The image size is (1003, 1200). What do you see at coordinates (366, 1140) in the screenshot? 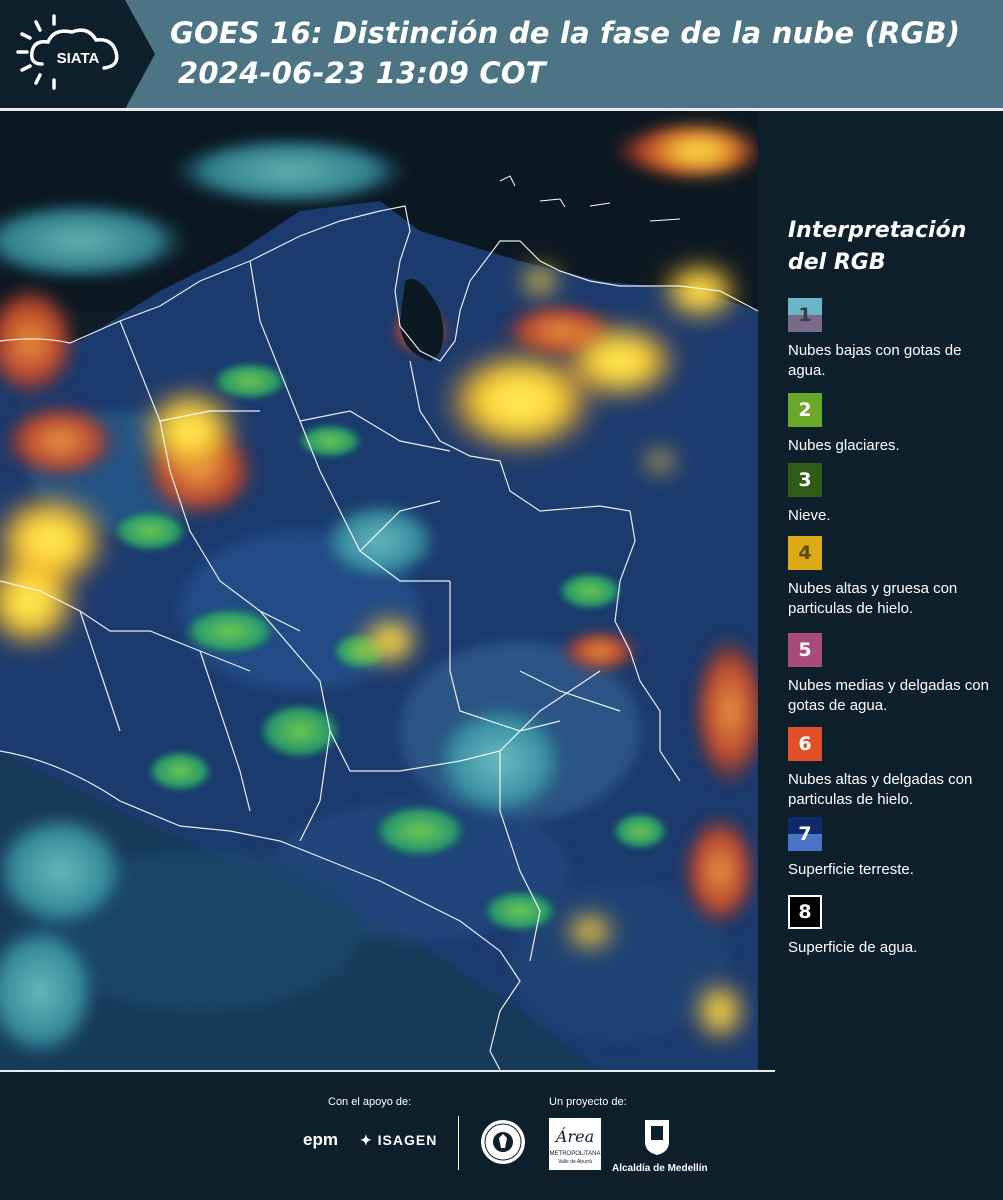
I see `isagen-star-icon: ✦` at bounding box center [366, 1140].